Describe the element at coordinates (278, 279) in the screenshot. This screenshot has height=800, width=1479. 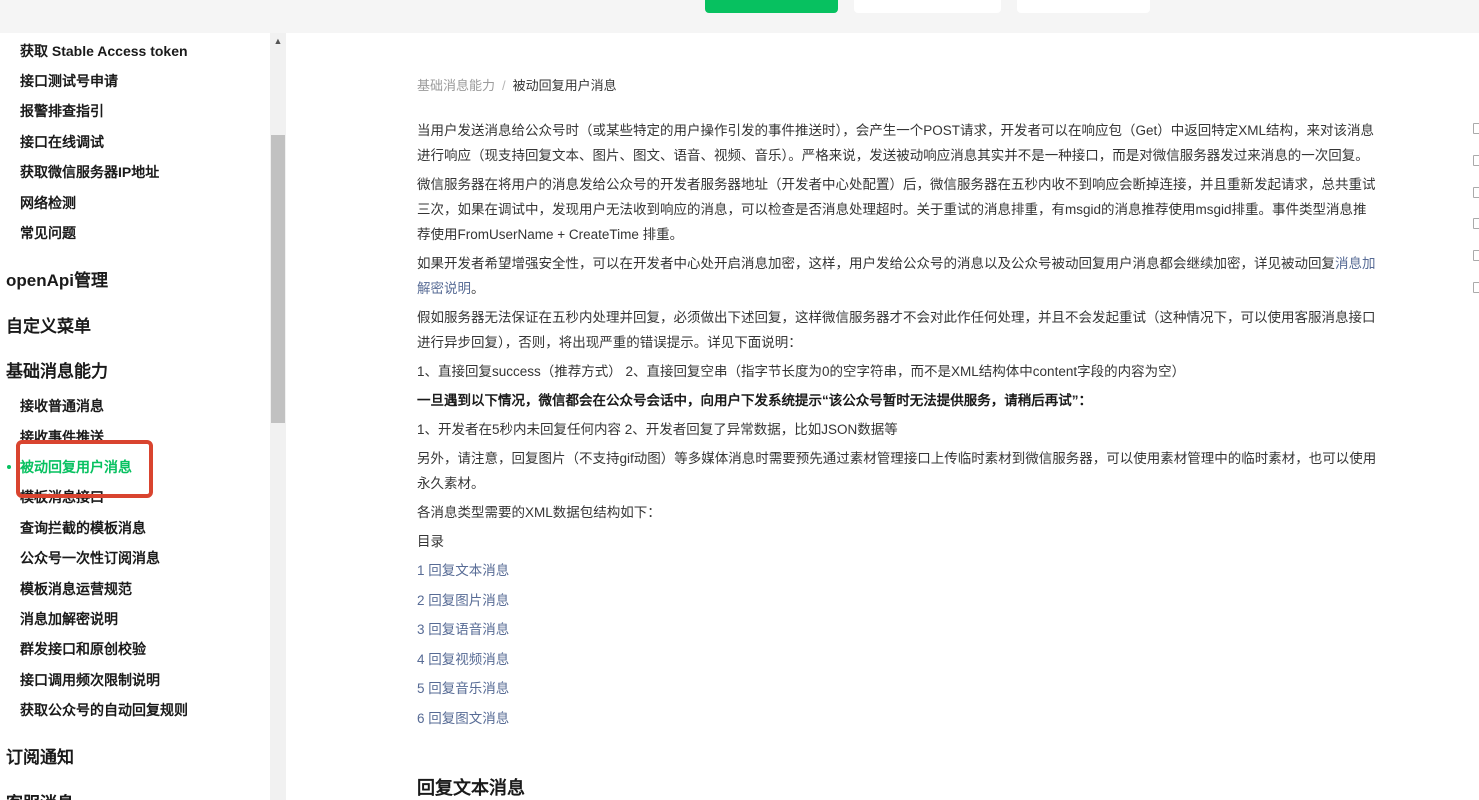
I see `scrollbar-thumb` at that location.